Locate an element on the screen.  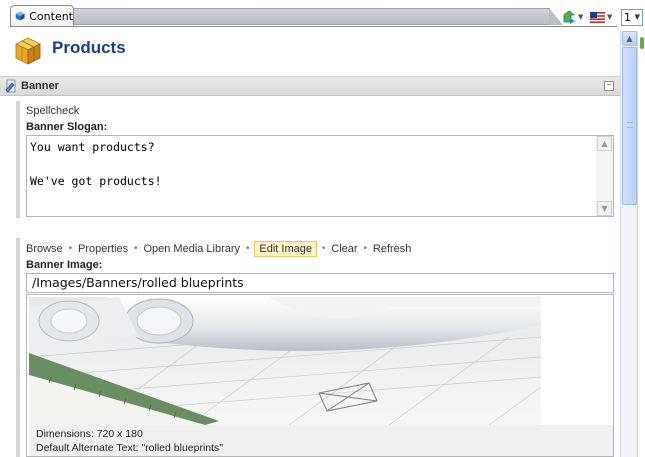
publish-icon is located at coordinates (569, 17).